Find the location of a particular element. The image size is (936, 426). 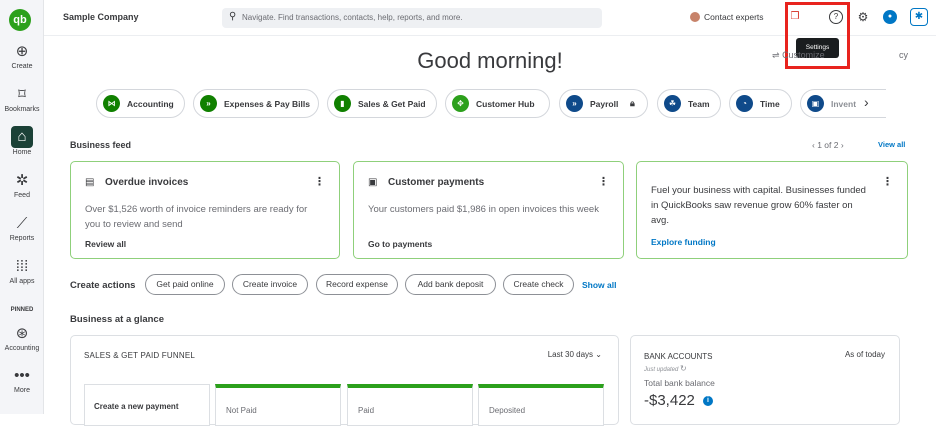

chip-record-expense: Record expense is located at coordinates (357, 284).